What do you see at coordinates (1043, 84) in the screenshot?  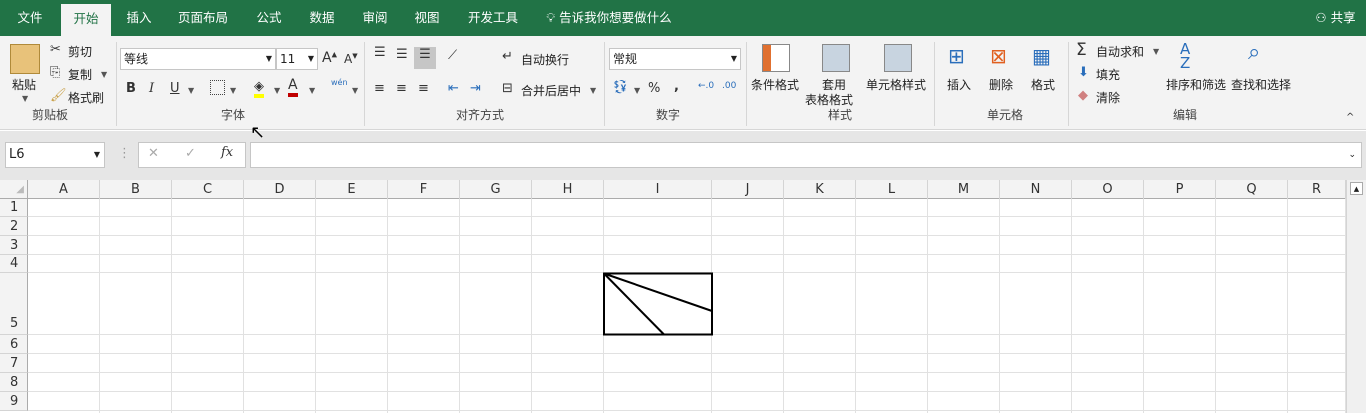 I see `format-cells-button: 格式` at bounding box center [1043, 84].